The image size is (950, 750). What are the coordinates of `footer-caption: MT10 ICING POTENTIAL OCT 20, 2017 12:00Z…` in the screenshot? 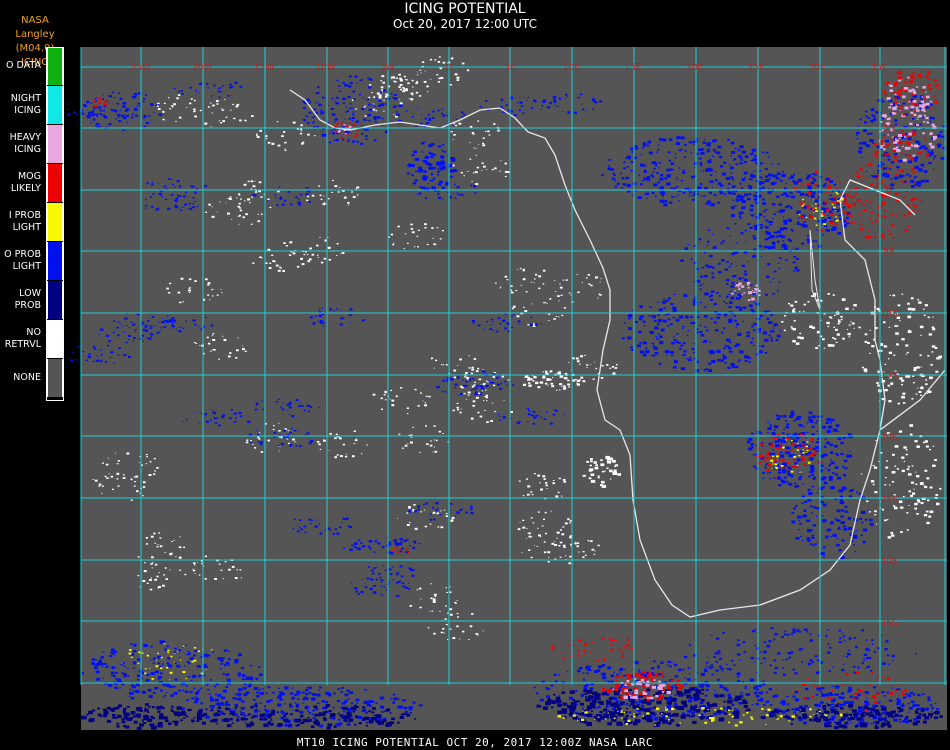 It's located at (475, 742).